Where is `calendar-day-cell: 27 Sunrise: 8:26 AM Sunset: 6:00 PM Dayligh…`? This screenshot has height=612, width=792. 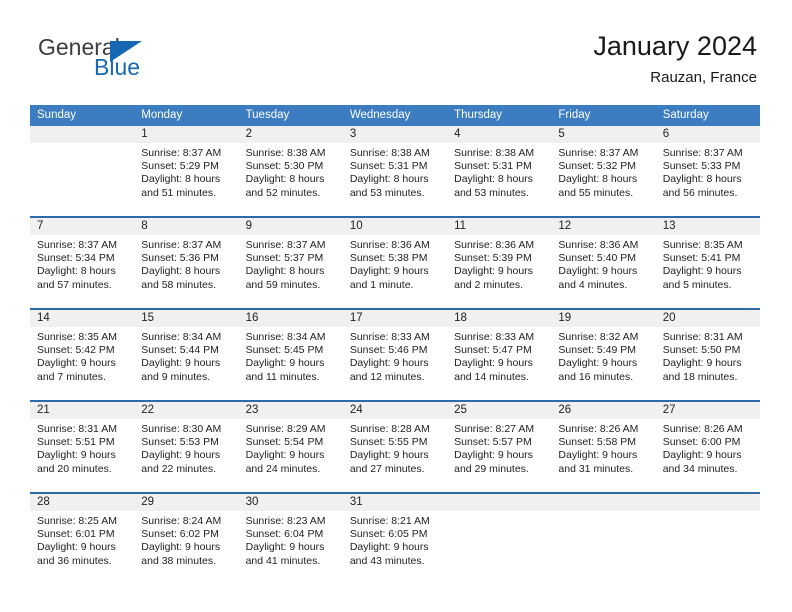
calendar-day-cell: 27 Sunrise: 8:26 AM Sunset: 6:00 PM Dayligh… is located at coordinates (707, 446).